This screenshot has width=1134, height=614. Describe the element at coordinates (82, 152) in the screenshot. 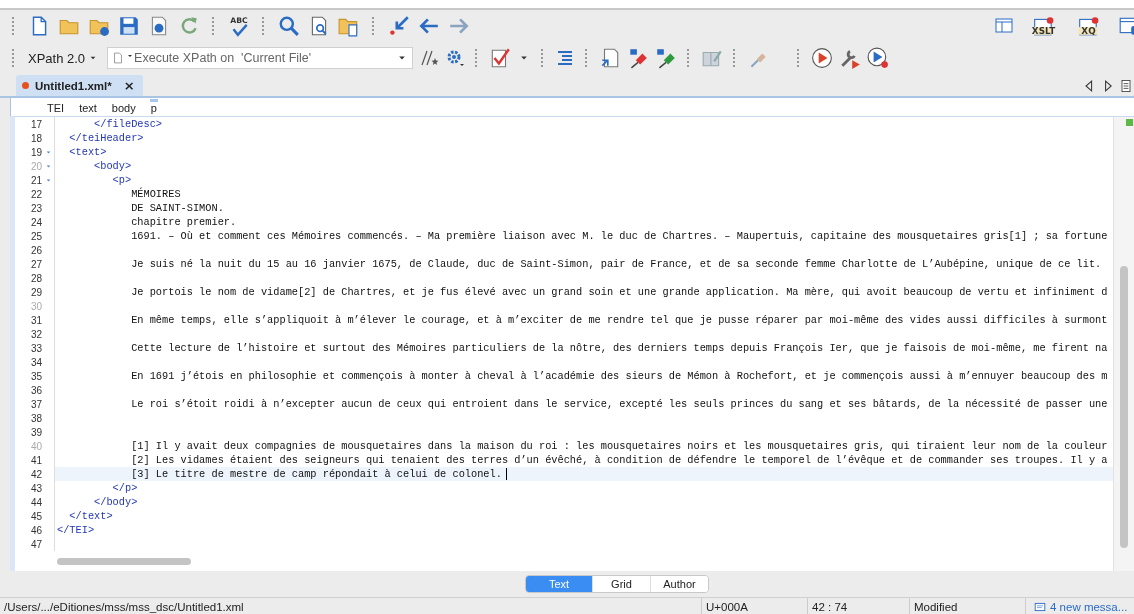

I see `code-tag: <text>` at that location.